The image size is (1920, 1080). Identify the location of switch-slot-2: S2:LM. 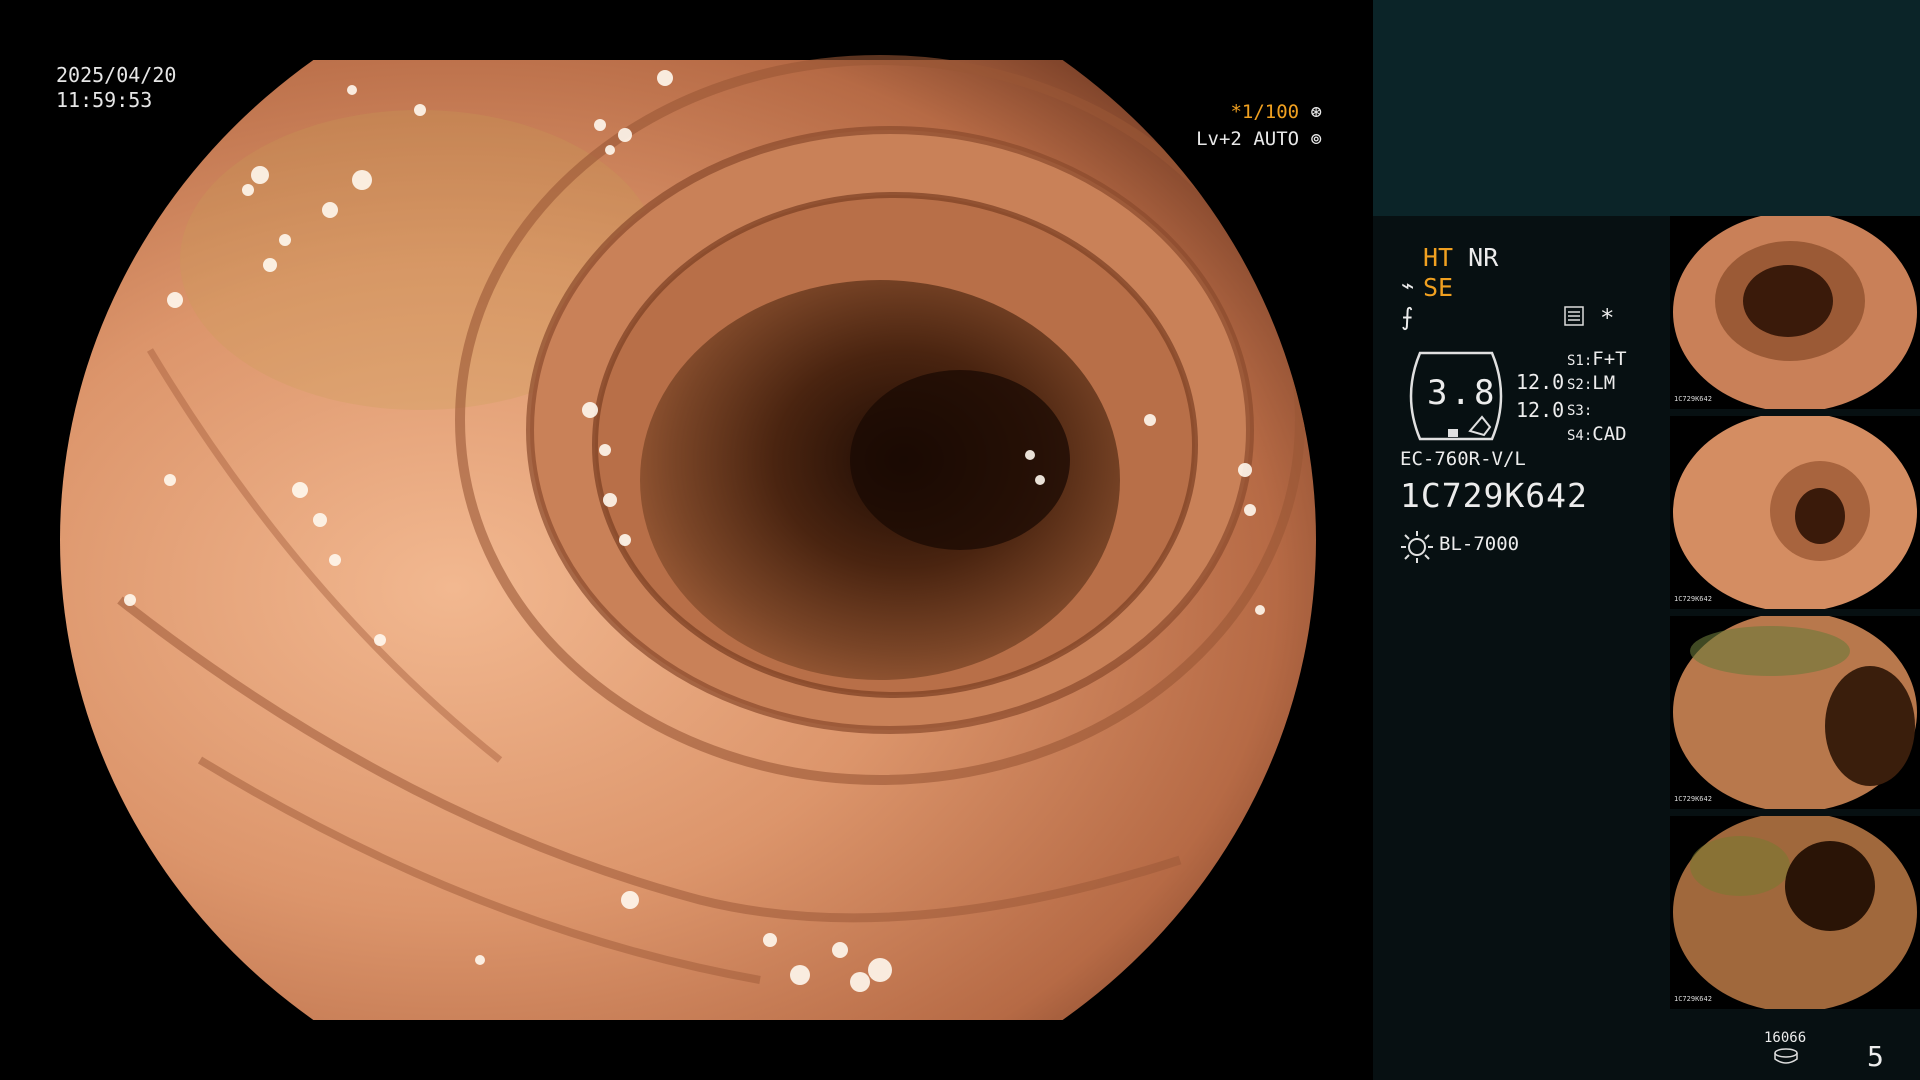
(1591, 383).